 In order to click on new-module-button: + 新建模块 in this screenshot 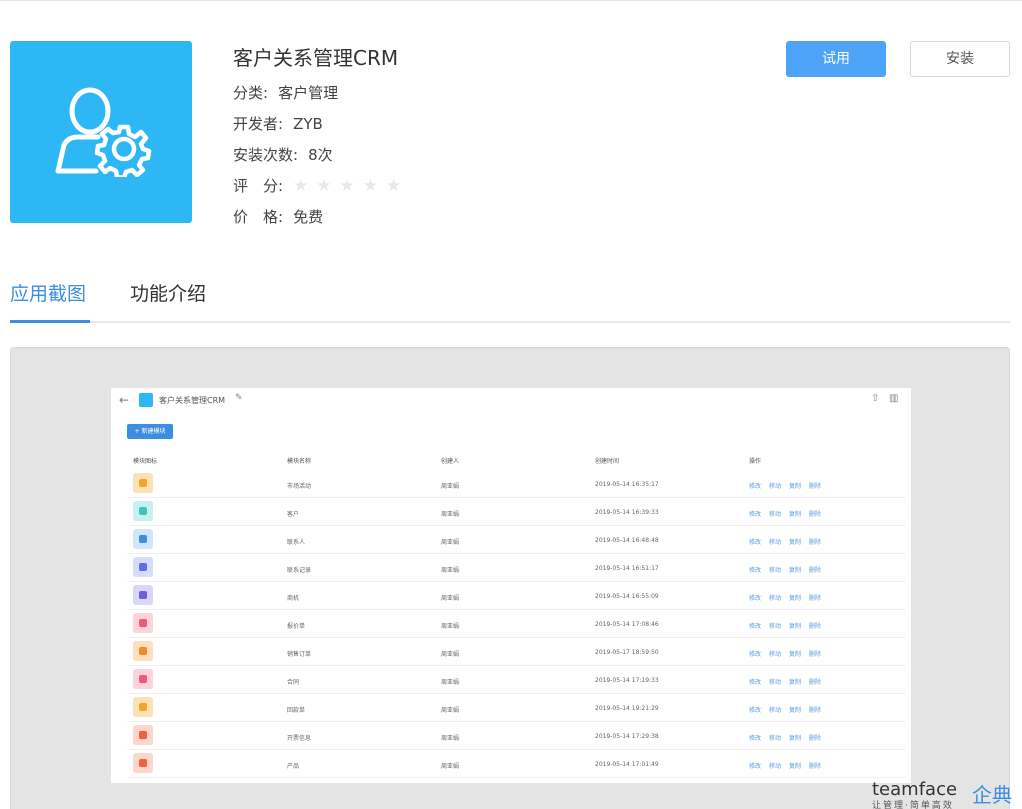, I will do `click(150, 431)`.